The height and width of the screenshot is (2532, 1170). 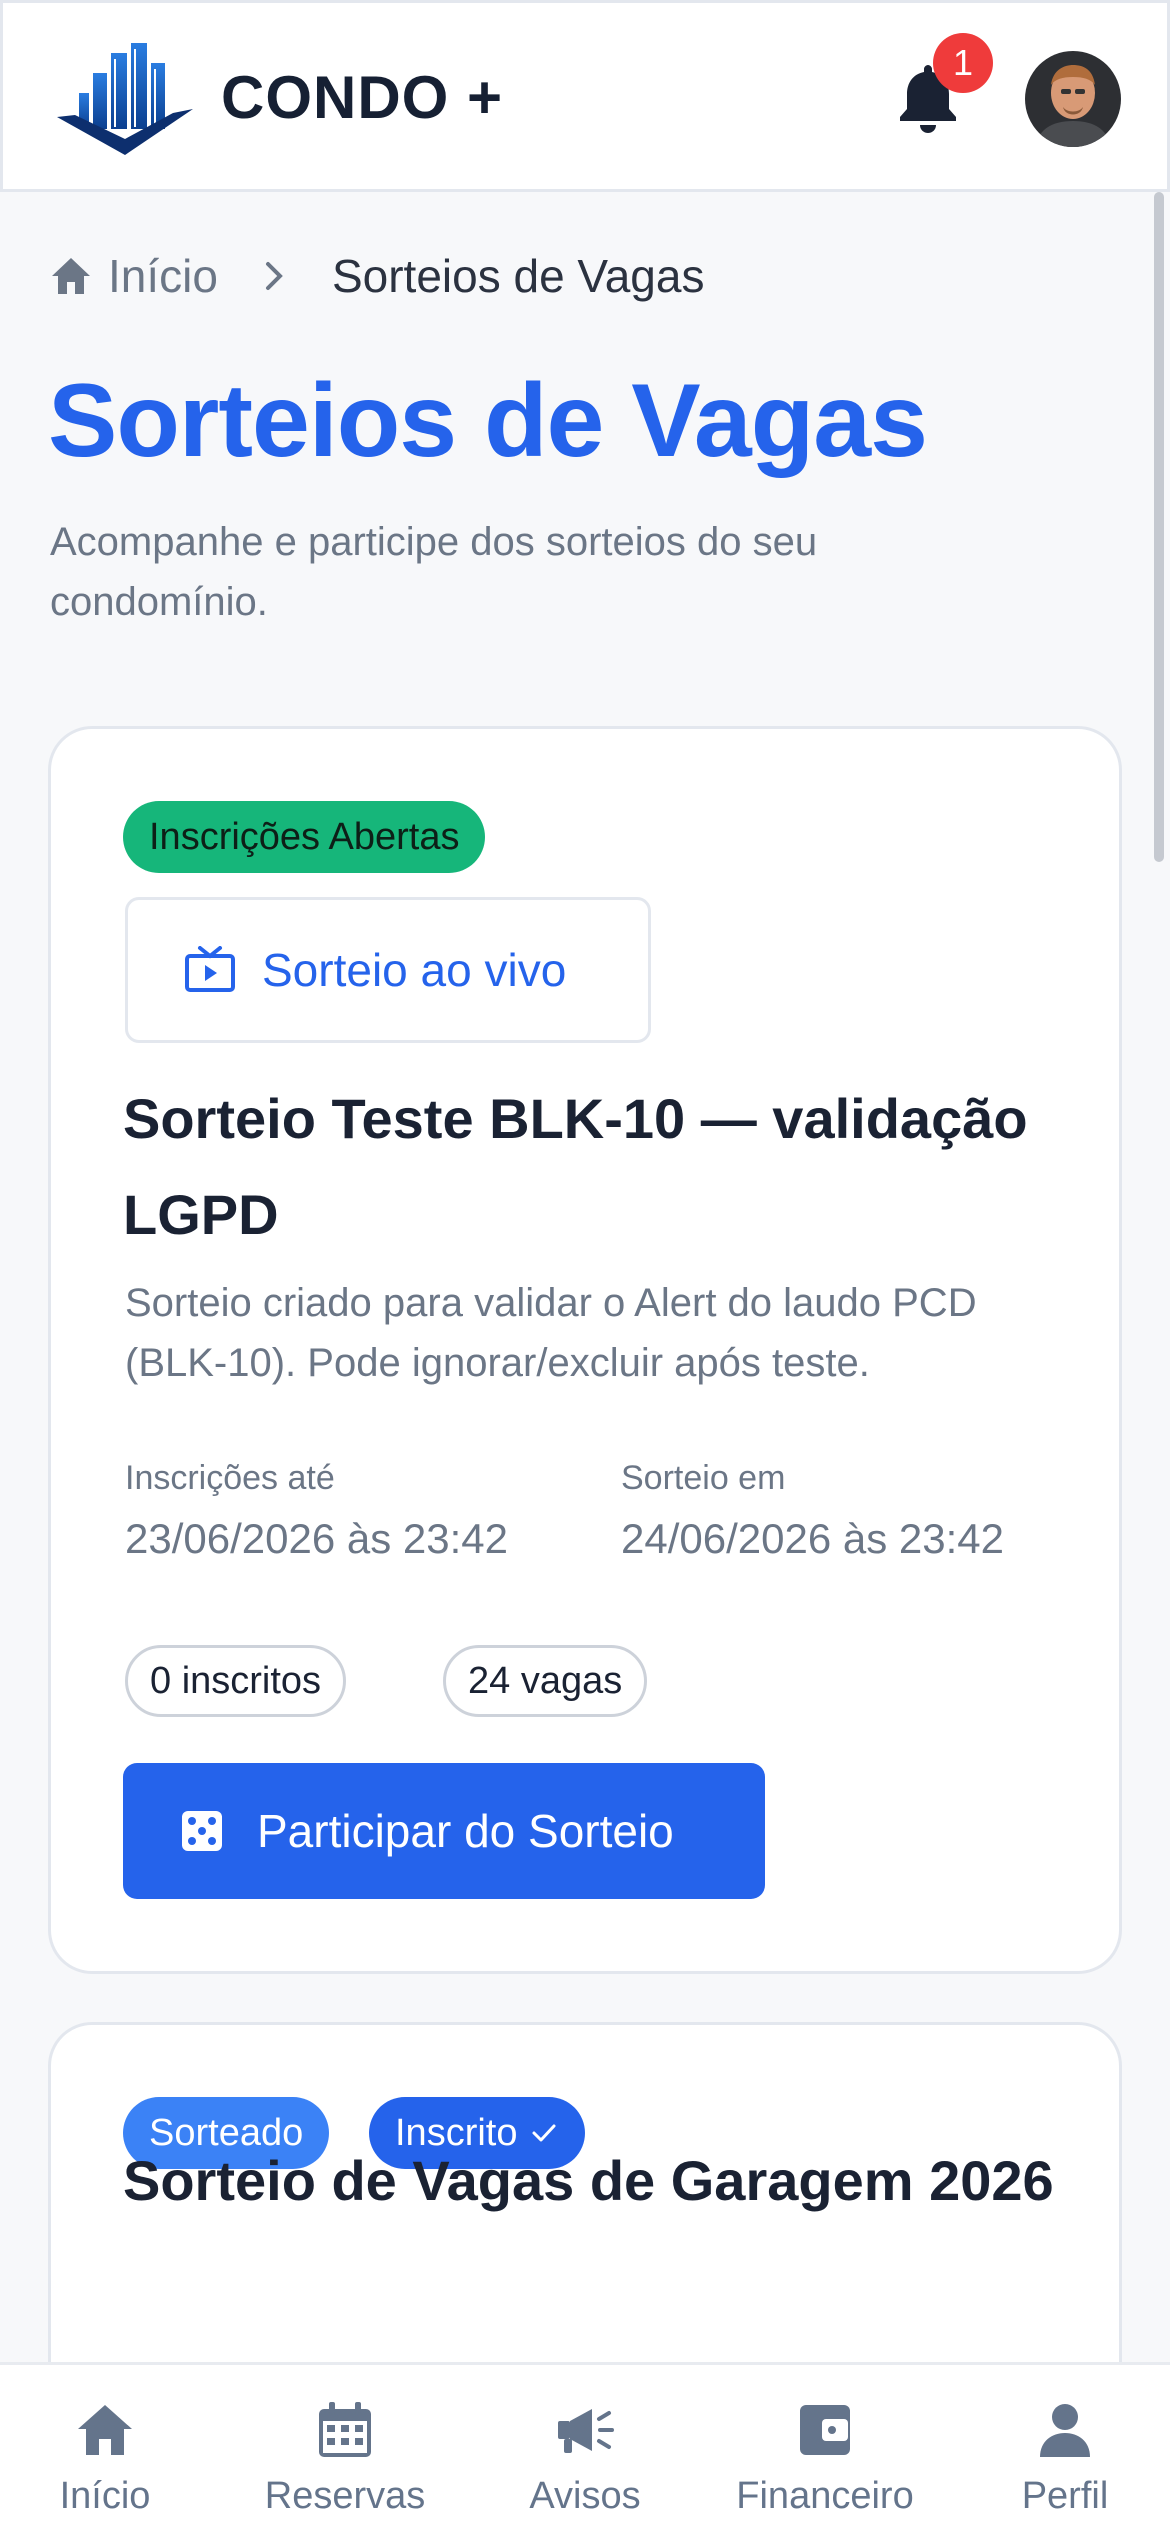 I want to click on page-title: Sorteios de Vagas, so click(x=488, y=421).